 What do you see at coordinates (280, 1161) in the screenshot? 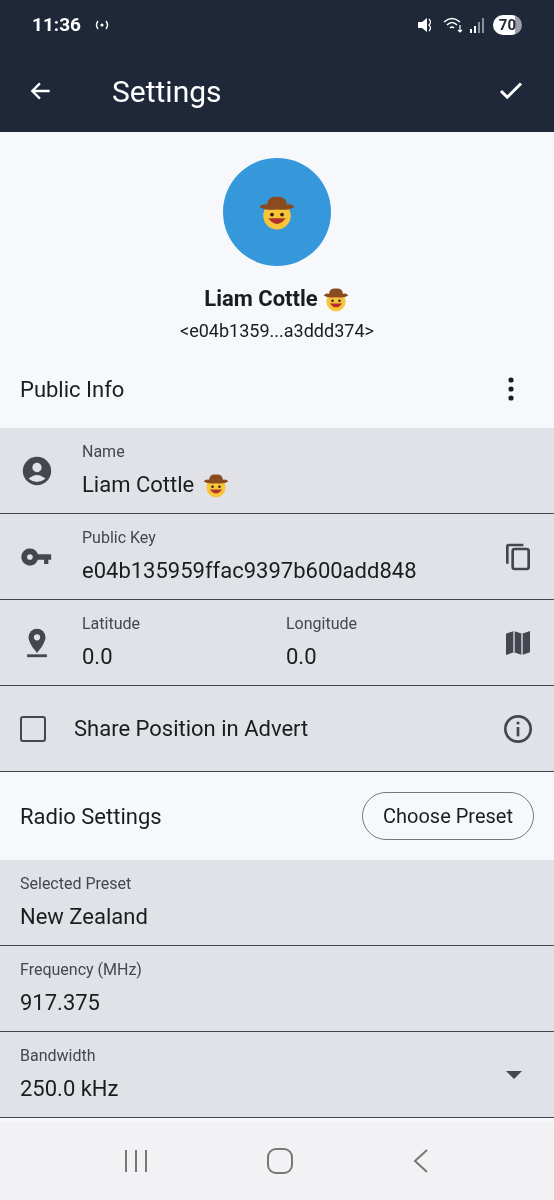
I see `home-icon` at bounding box center [280, 1161].